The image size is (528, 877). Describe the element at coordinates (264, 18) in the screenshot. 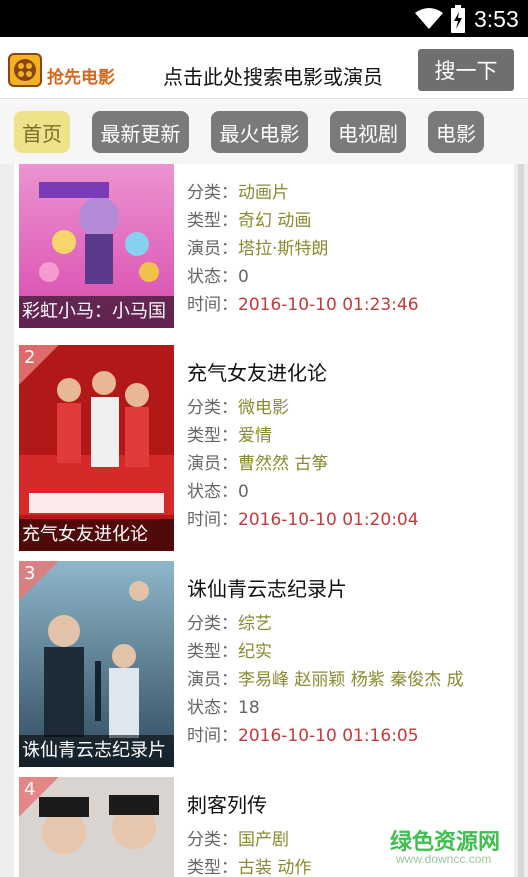

I see `status-bar: 3:53` at that location.